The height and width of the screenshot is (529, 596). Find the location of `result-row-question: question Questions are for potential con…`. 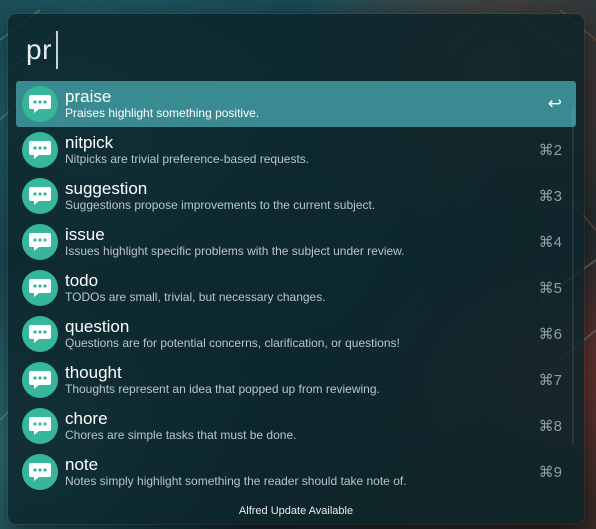

result-row-question: question Questions are for potential con… is located at coordinates (296, 334).